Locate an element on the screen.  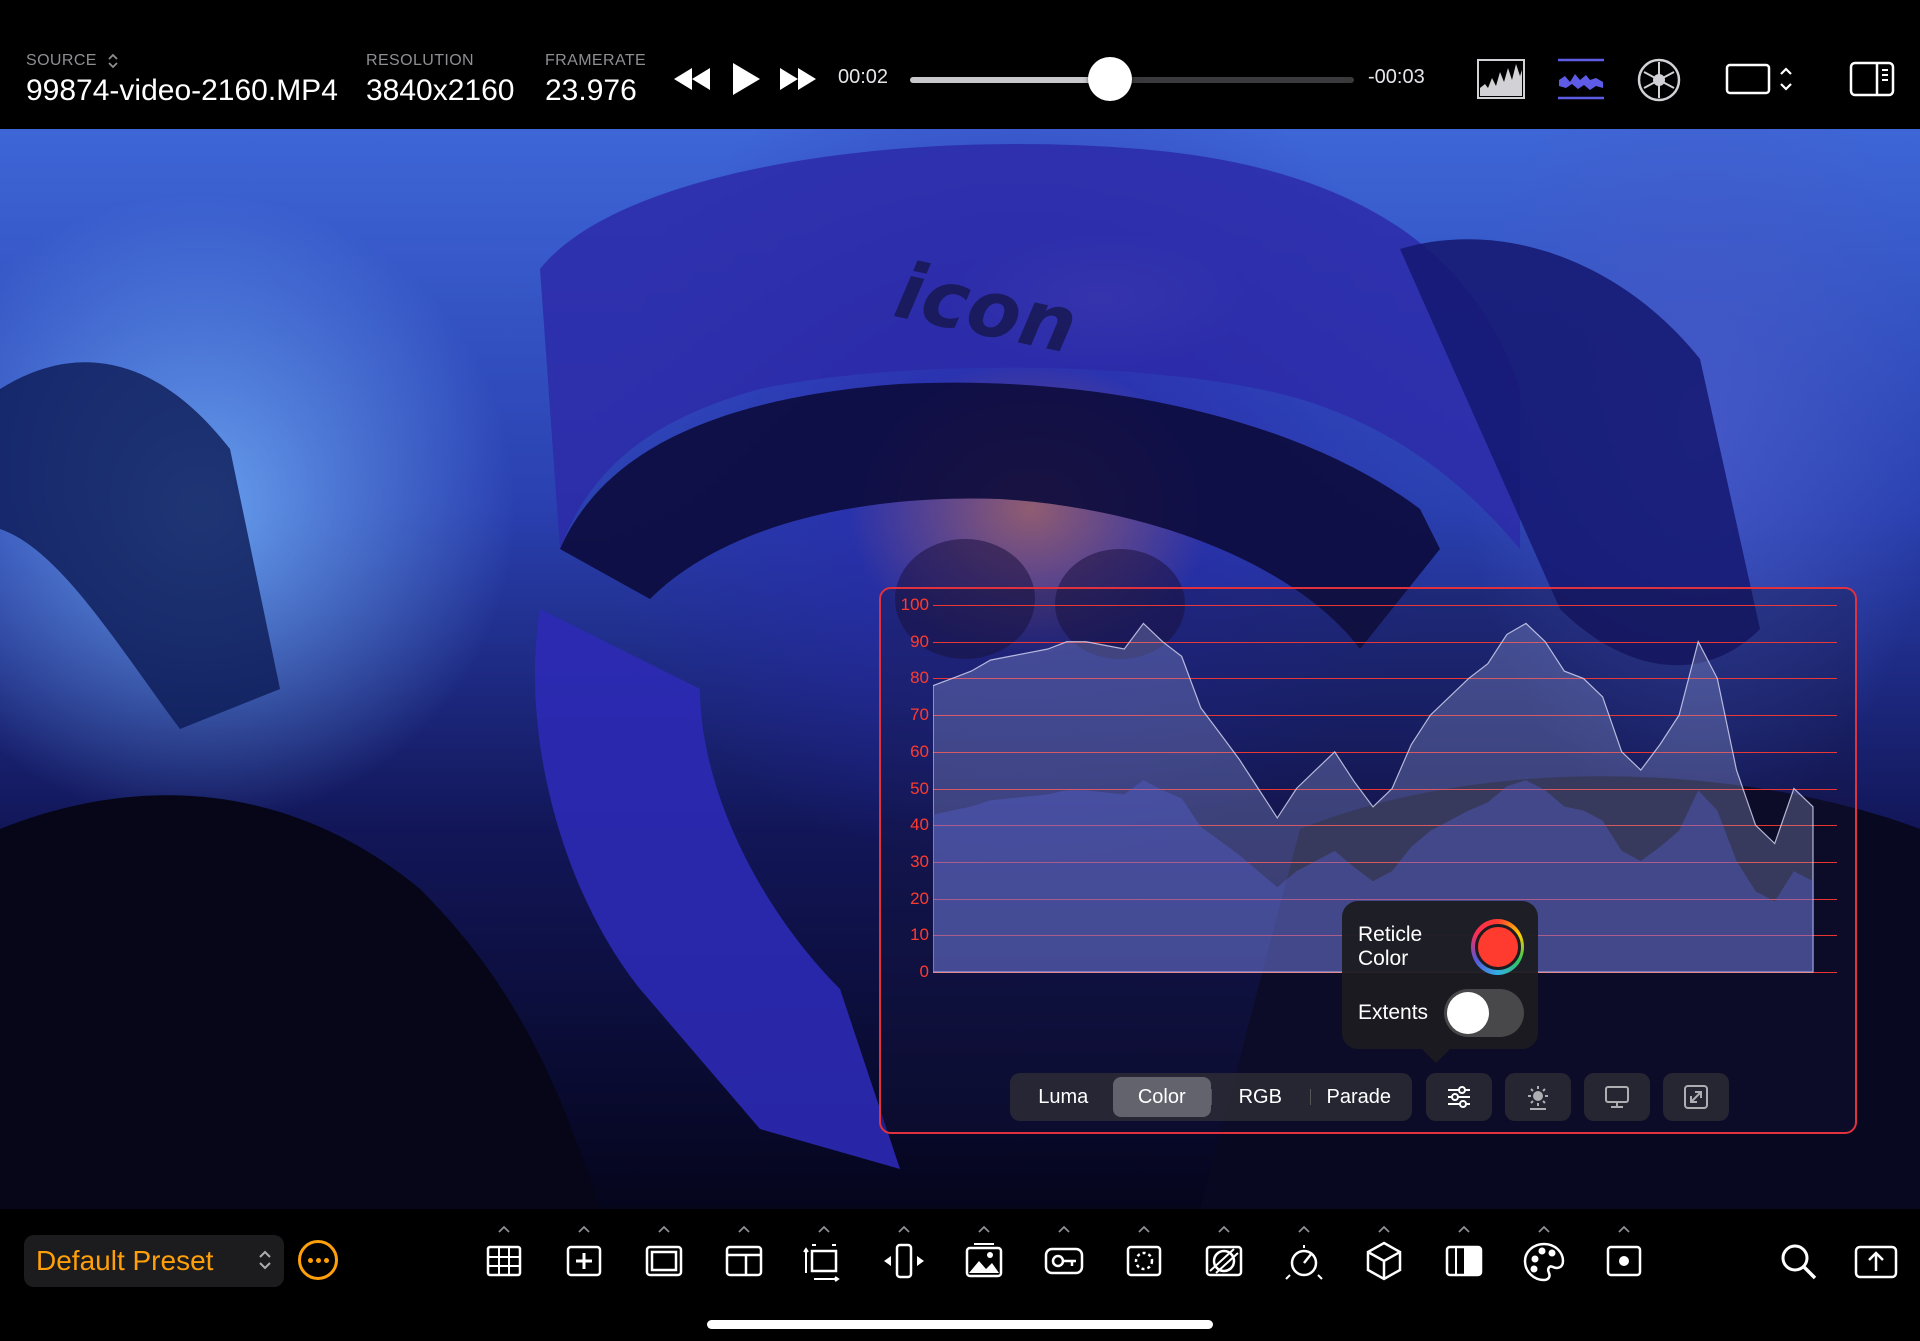
play-icon is located at coordinates (746, 79).